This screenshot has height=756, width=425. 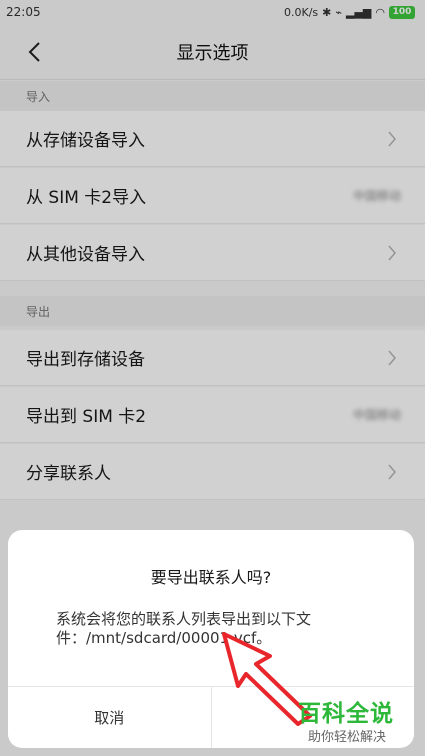 I want to click on watermark-logo: 百科全说 助你轻松解决, so click(x=358, y=722).